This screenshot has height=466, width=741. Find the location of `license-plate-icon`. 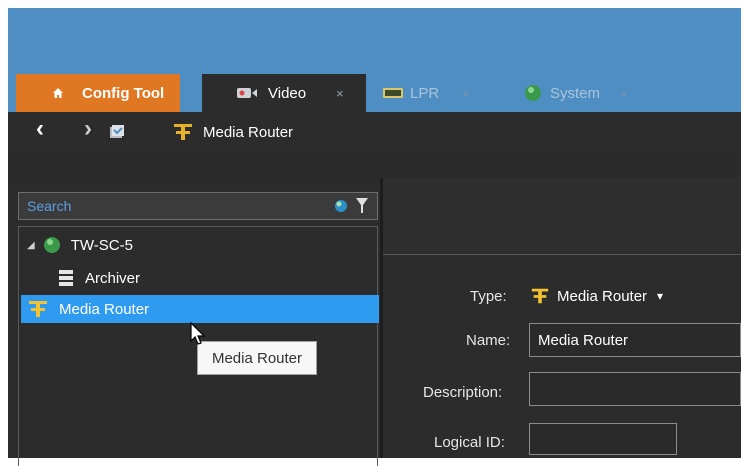

license-plate-icon is located at coordinates (393, 93).